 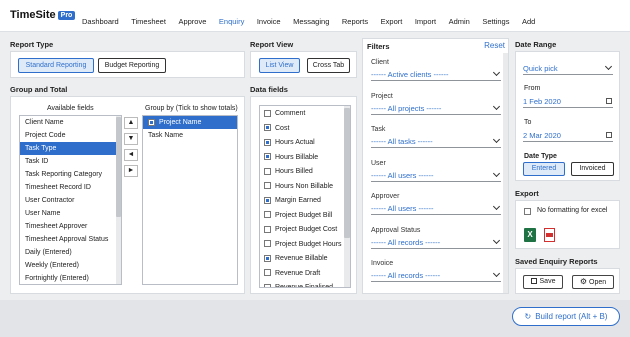 I want to click on filters-scrollbar, so click(x=505, y=173).